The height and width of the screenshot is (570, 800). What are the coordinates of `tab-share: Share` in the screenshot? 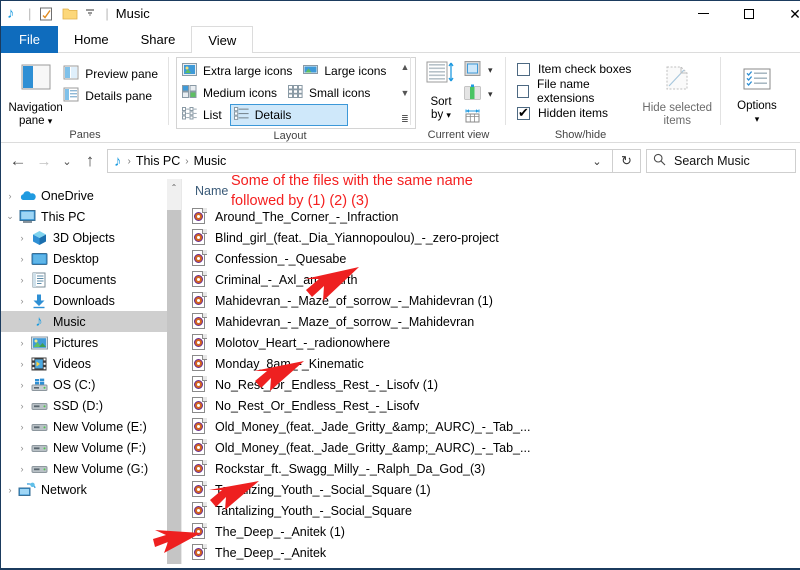 It's located at (158, 39).